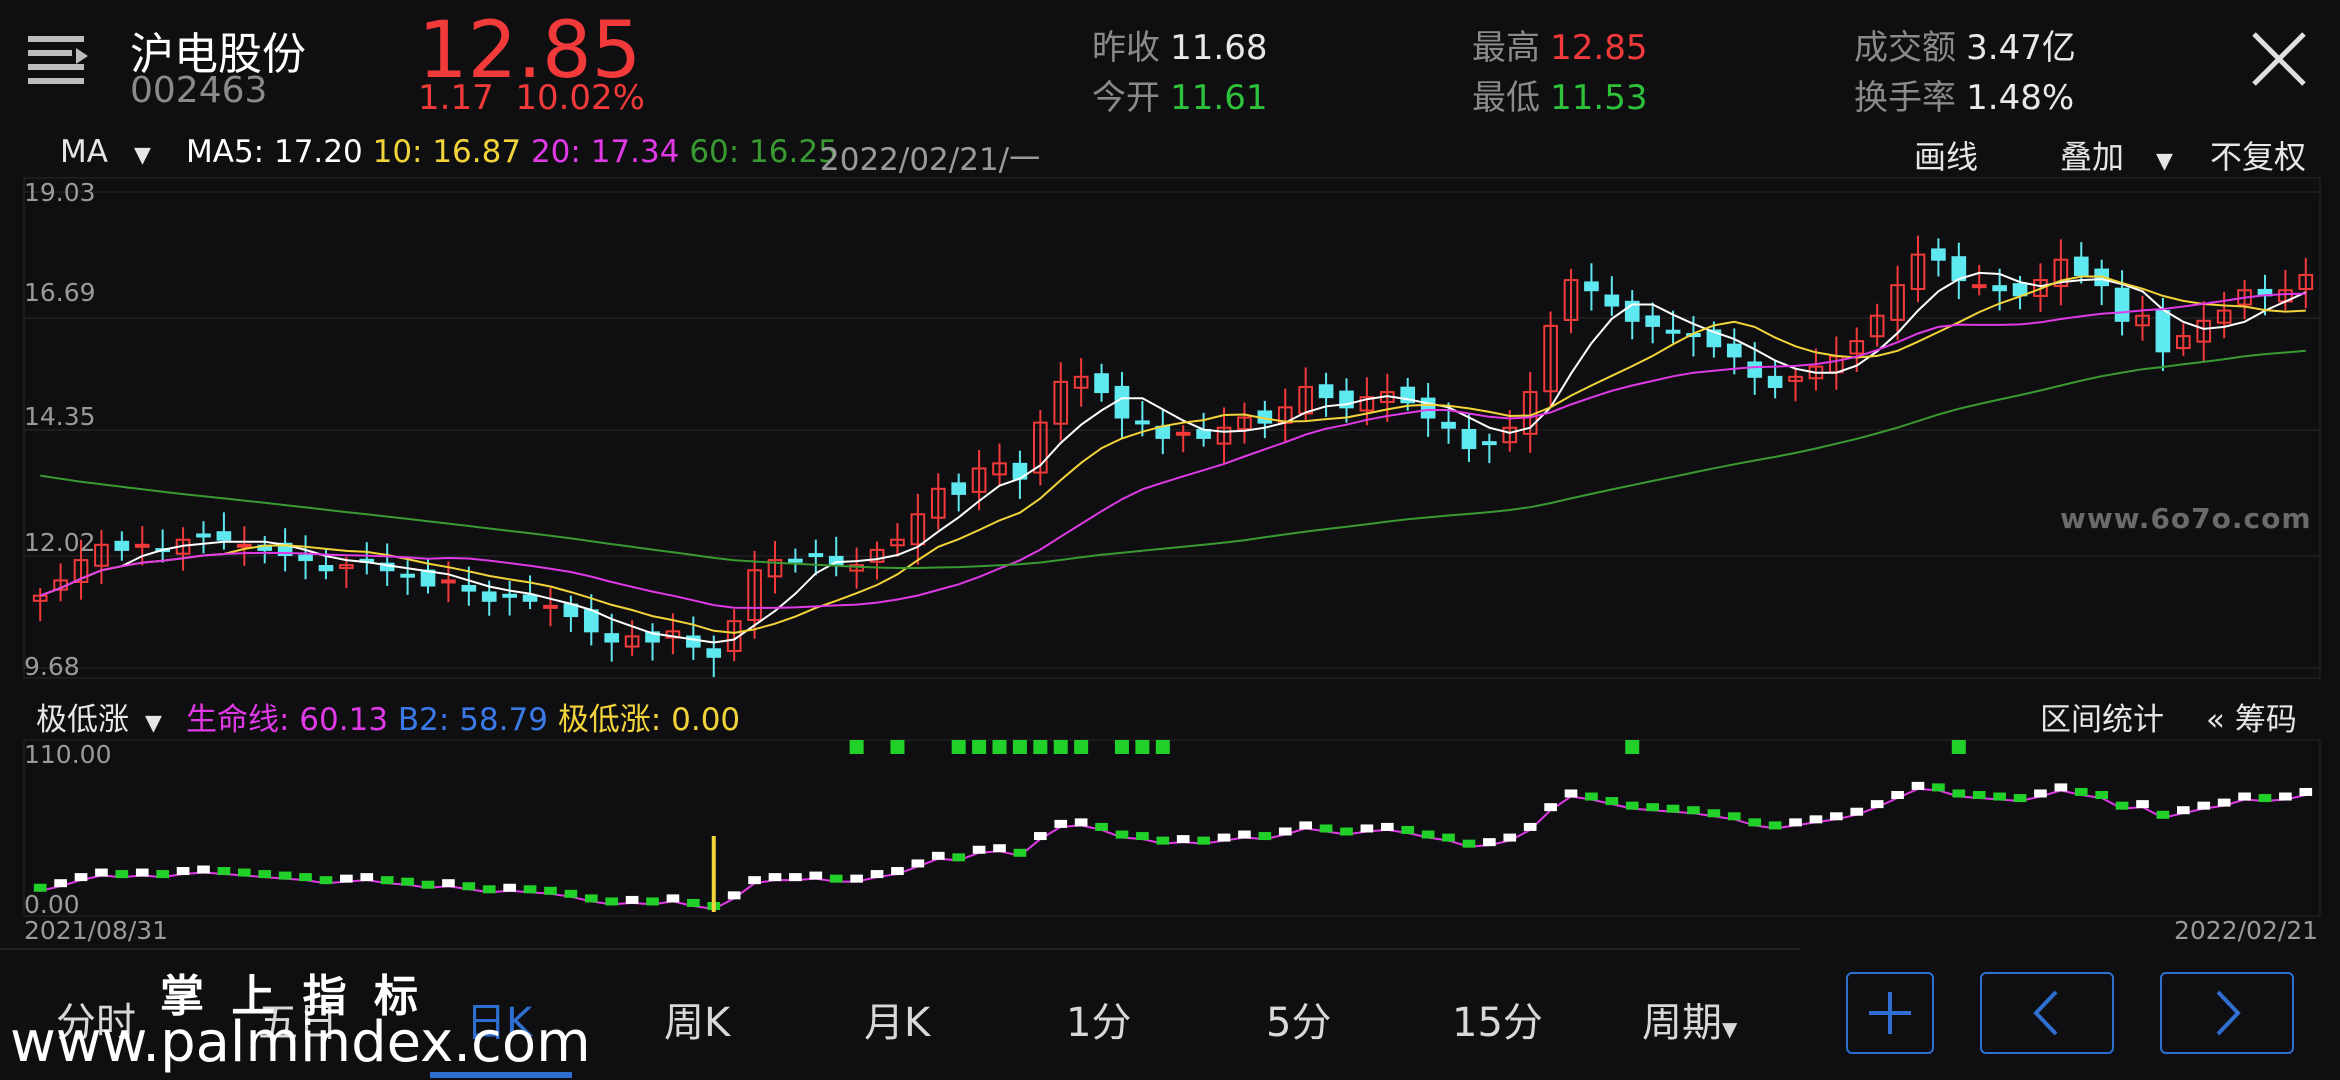  I want to click on low-rise-value: 极低涨: 0.00, so click(649, 720).